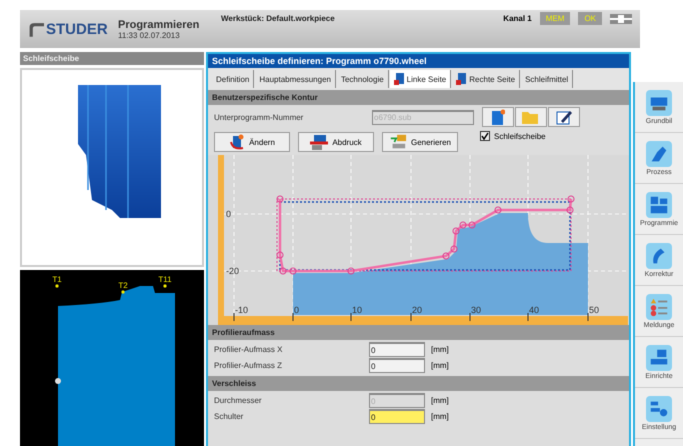 Image resolution: width=683 pixels, height=446 pixels. What do you see at coordinates (237, 142) in the screenshot?
I see `wheel-edit-icon` at bounding box center [237, 142].